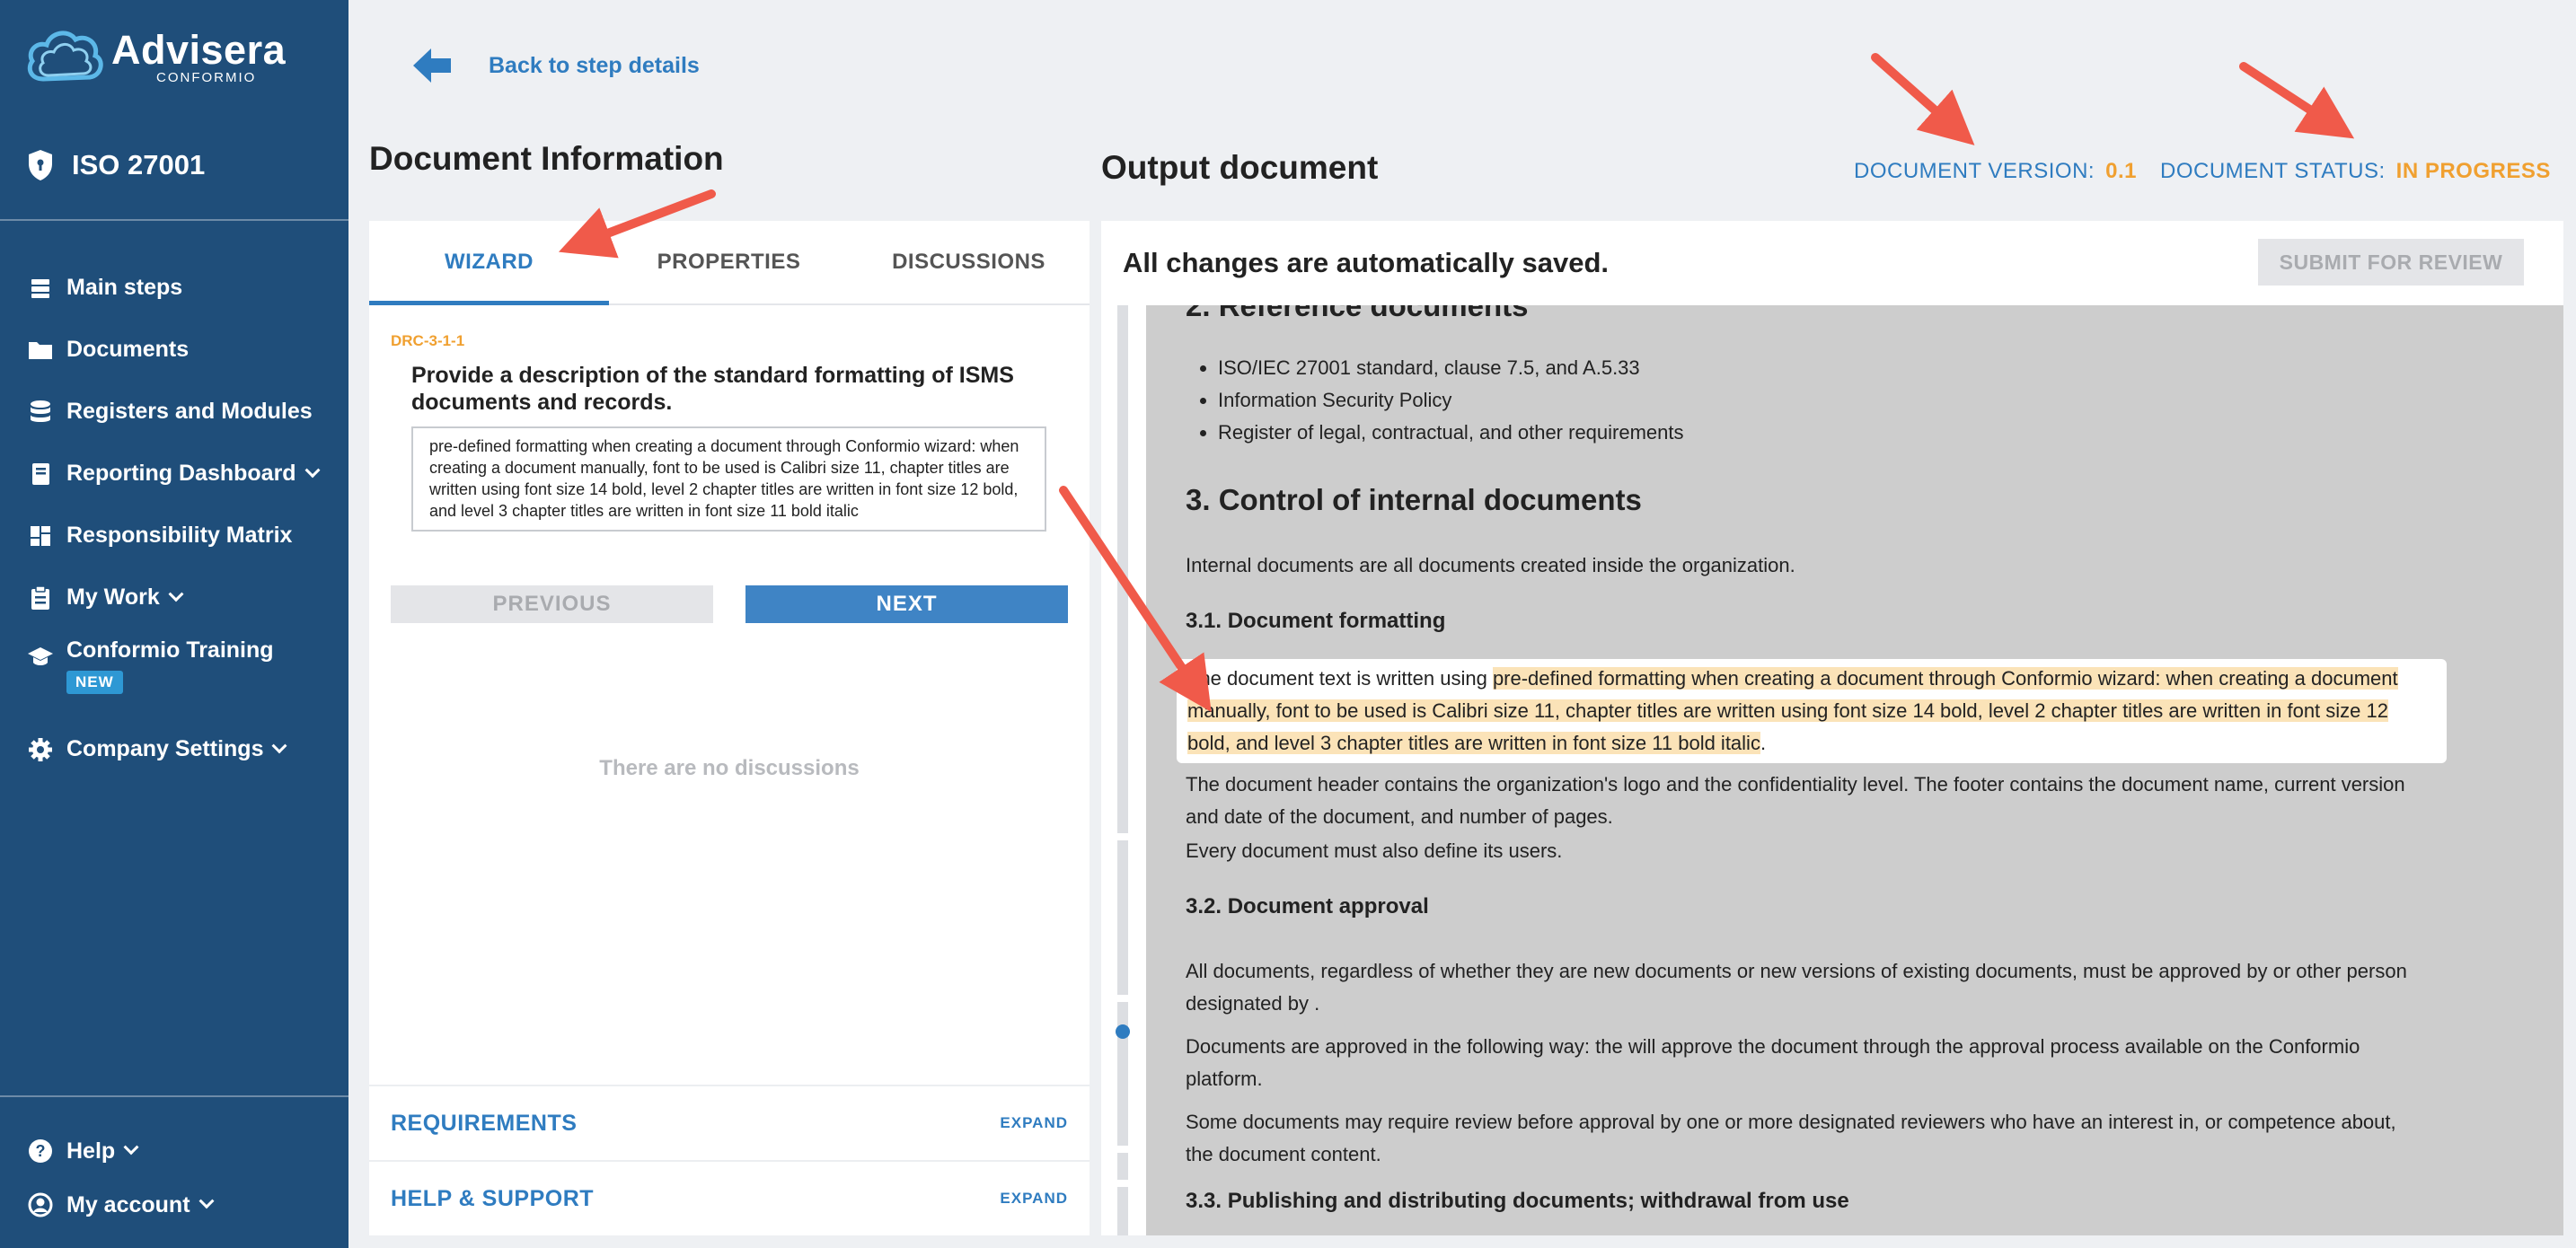 The width and height of the screenshot is (2576, 1248). I want to click on nav-responsibility-matrix: Responsibility Matrix, so click(184, 536).